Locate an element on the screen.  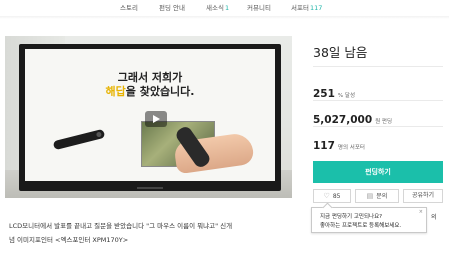
caption-line2: 념 이미지포인터 <엑스포인터 XPM170Y> is located at coordinates (69, 240).